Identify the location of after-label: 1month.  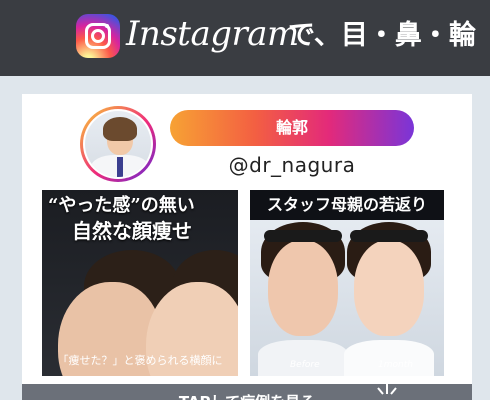
(395, 365).